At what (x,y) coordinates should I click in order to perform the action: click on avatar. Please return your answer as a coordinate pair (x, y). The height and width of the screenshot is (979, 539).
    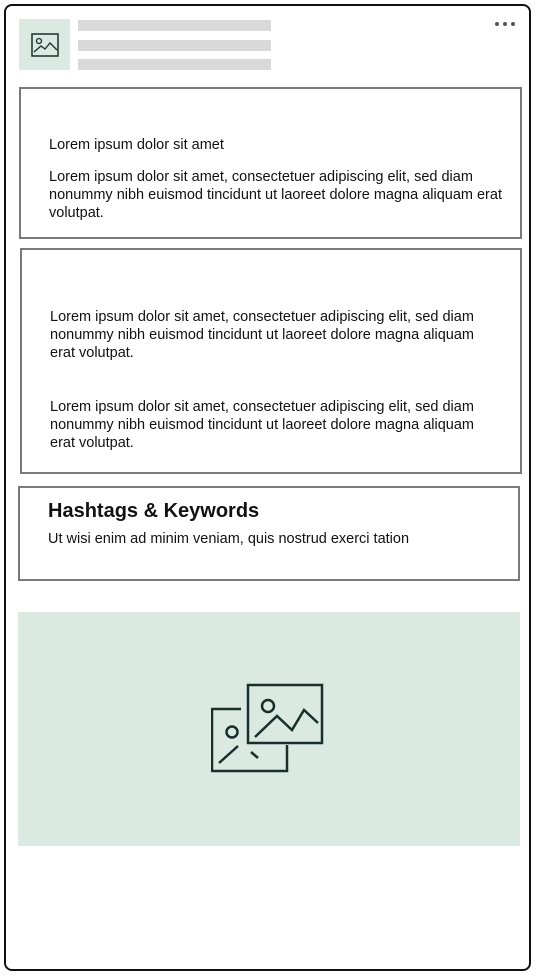
    Looking at the image, I should click on (44, 44).